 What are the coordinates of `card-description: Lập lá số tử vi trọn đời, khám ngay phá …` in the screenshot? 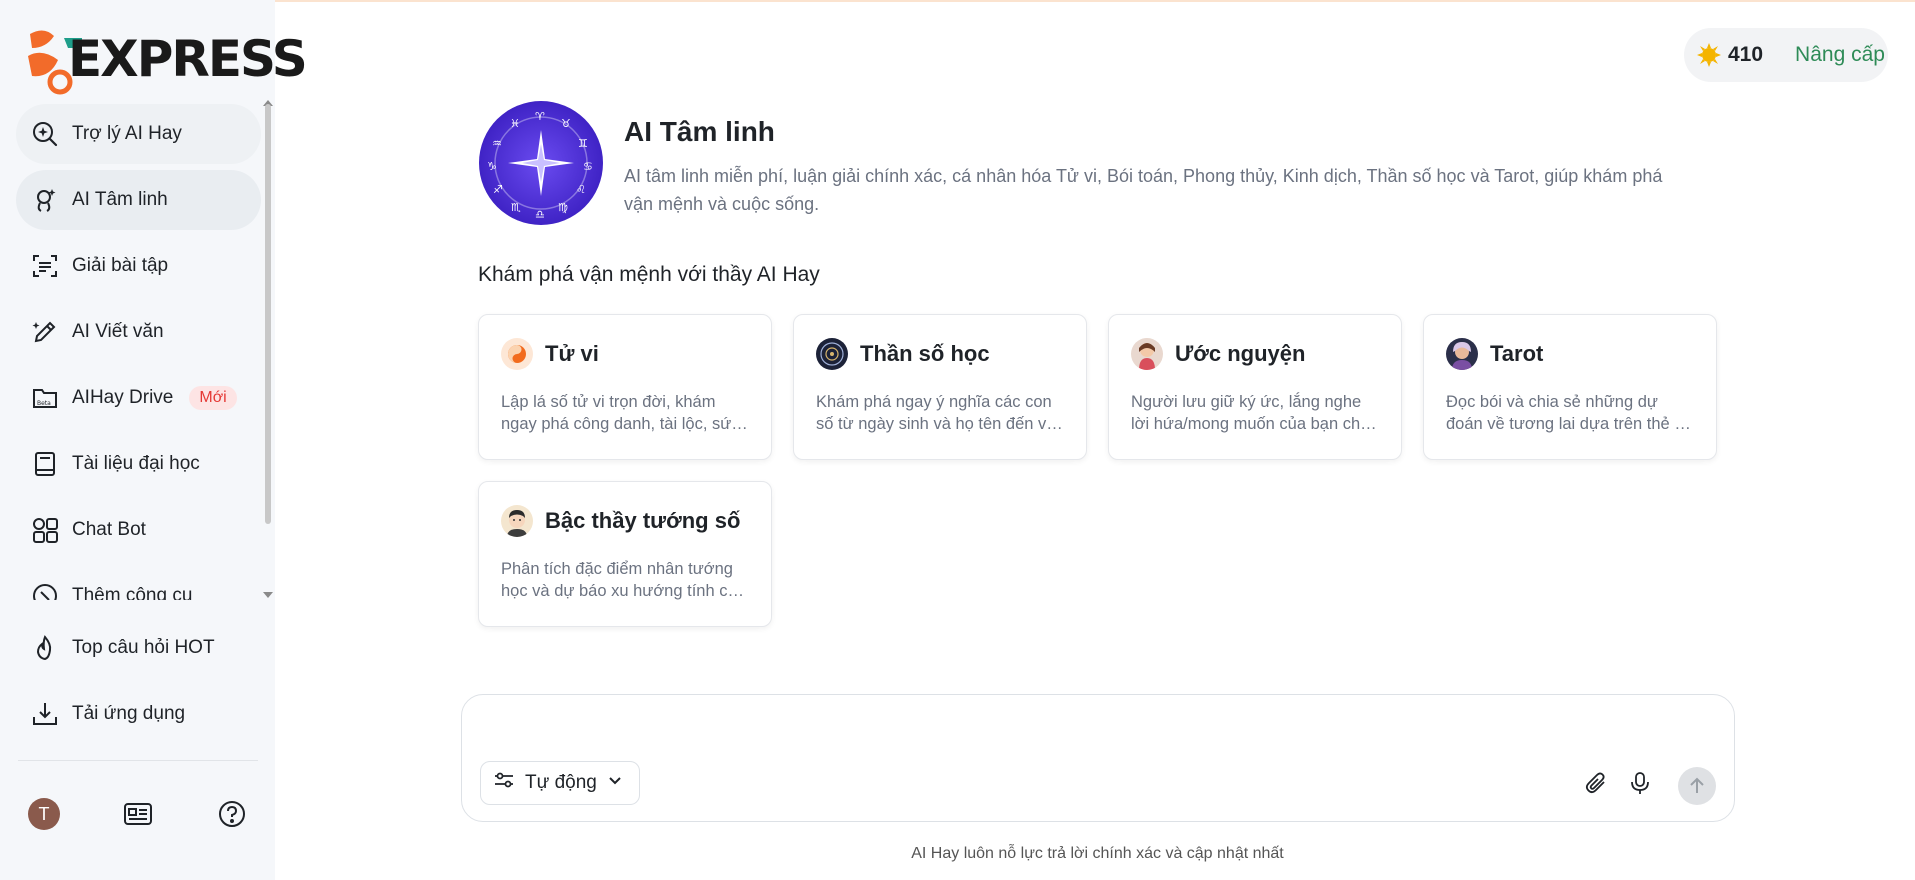 It's located at (625, 413).